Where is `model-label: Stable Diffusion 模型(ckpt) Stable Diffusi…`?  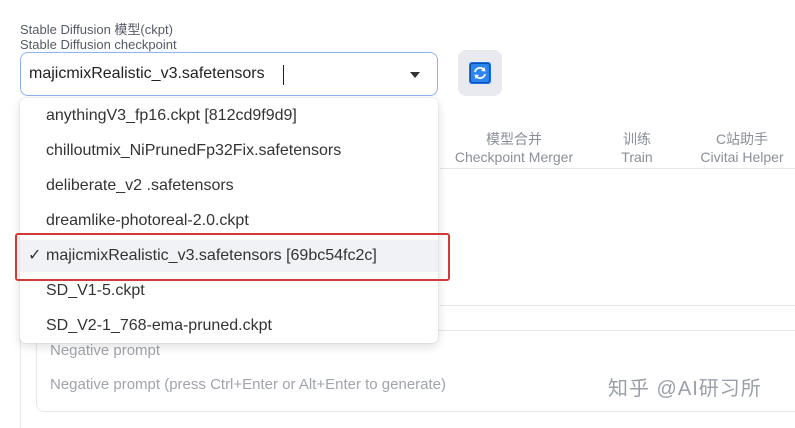
model-label: Stable Diffusion 模型(ckpt) Stable Diffusi… is located at coordinates (98, 37).